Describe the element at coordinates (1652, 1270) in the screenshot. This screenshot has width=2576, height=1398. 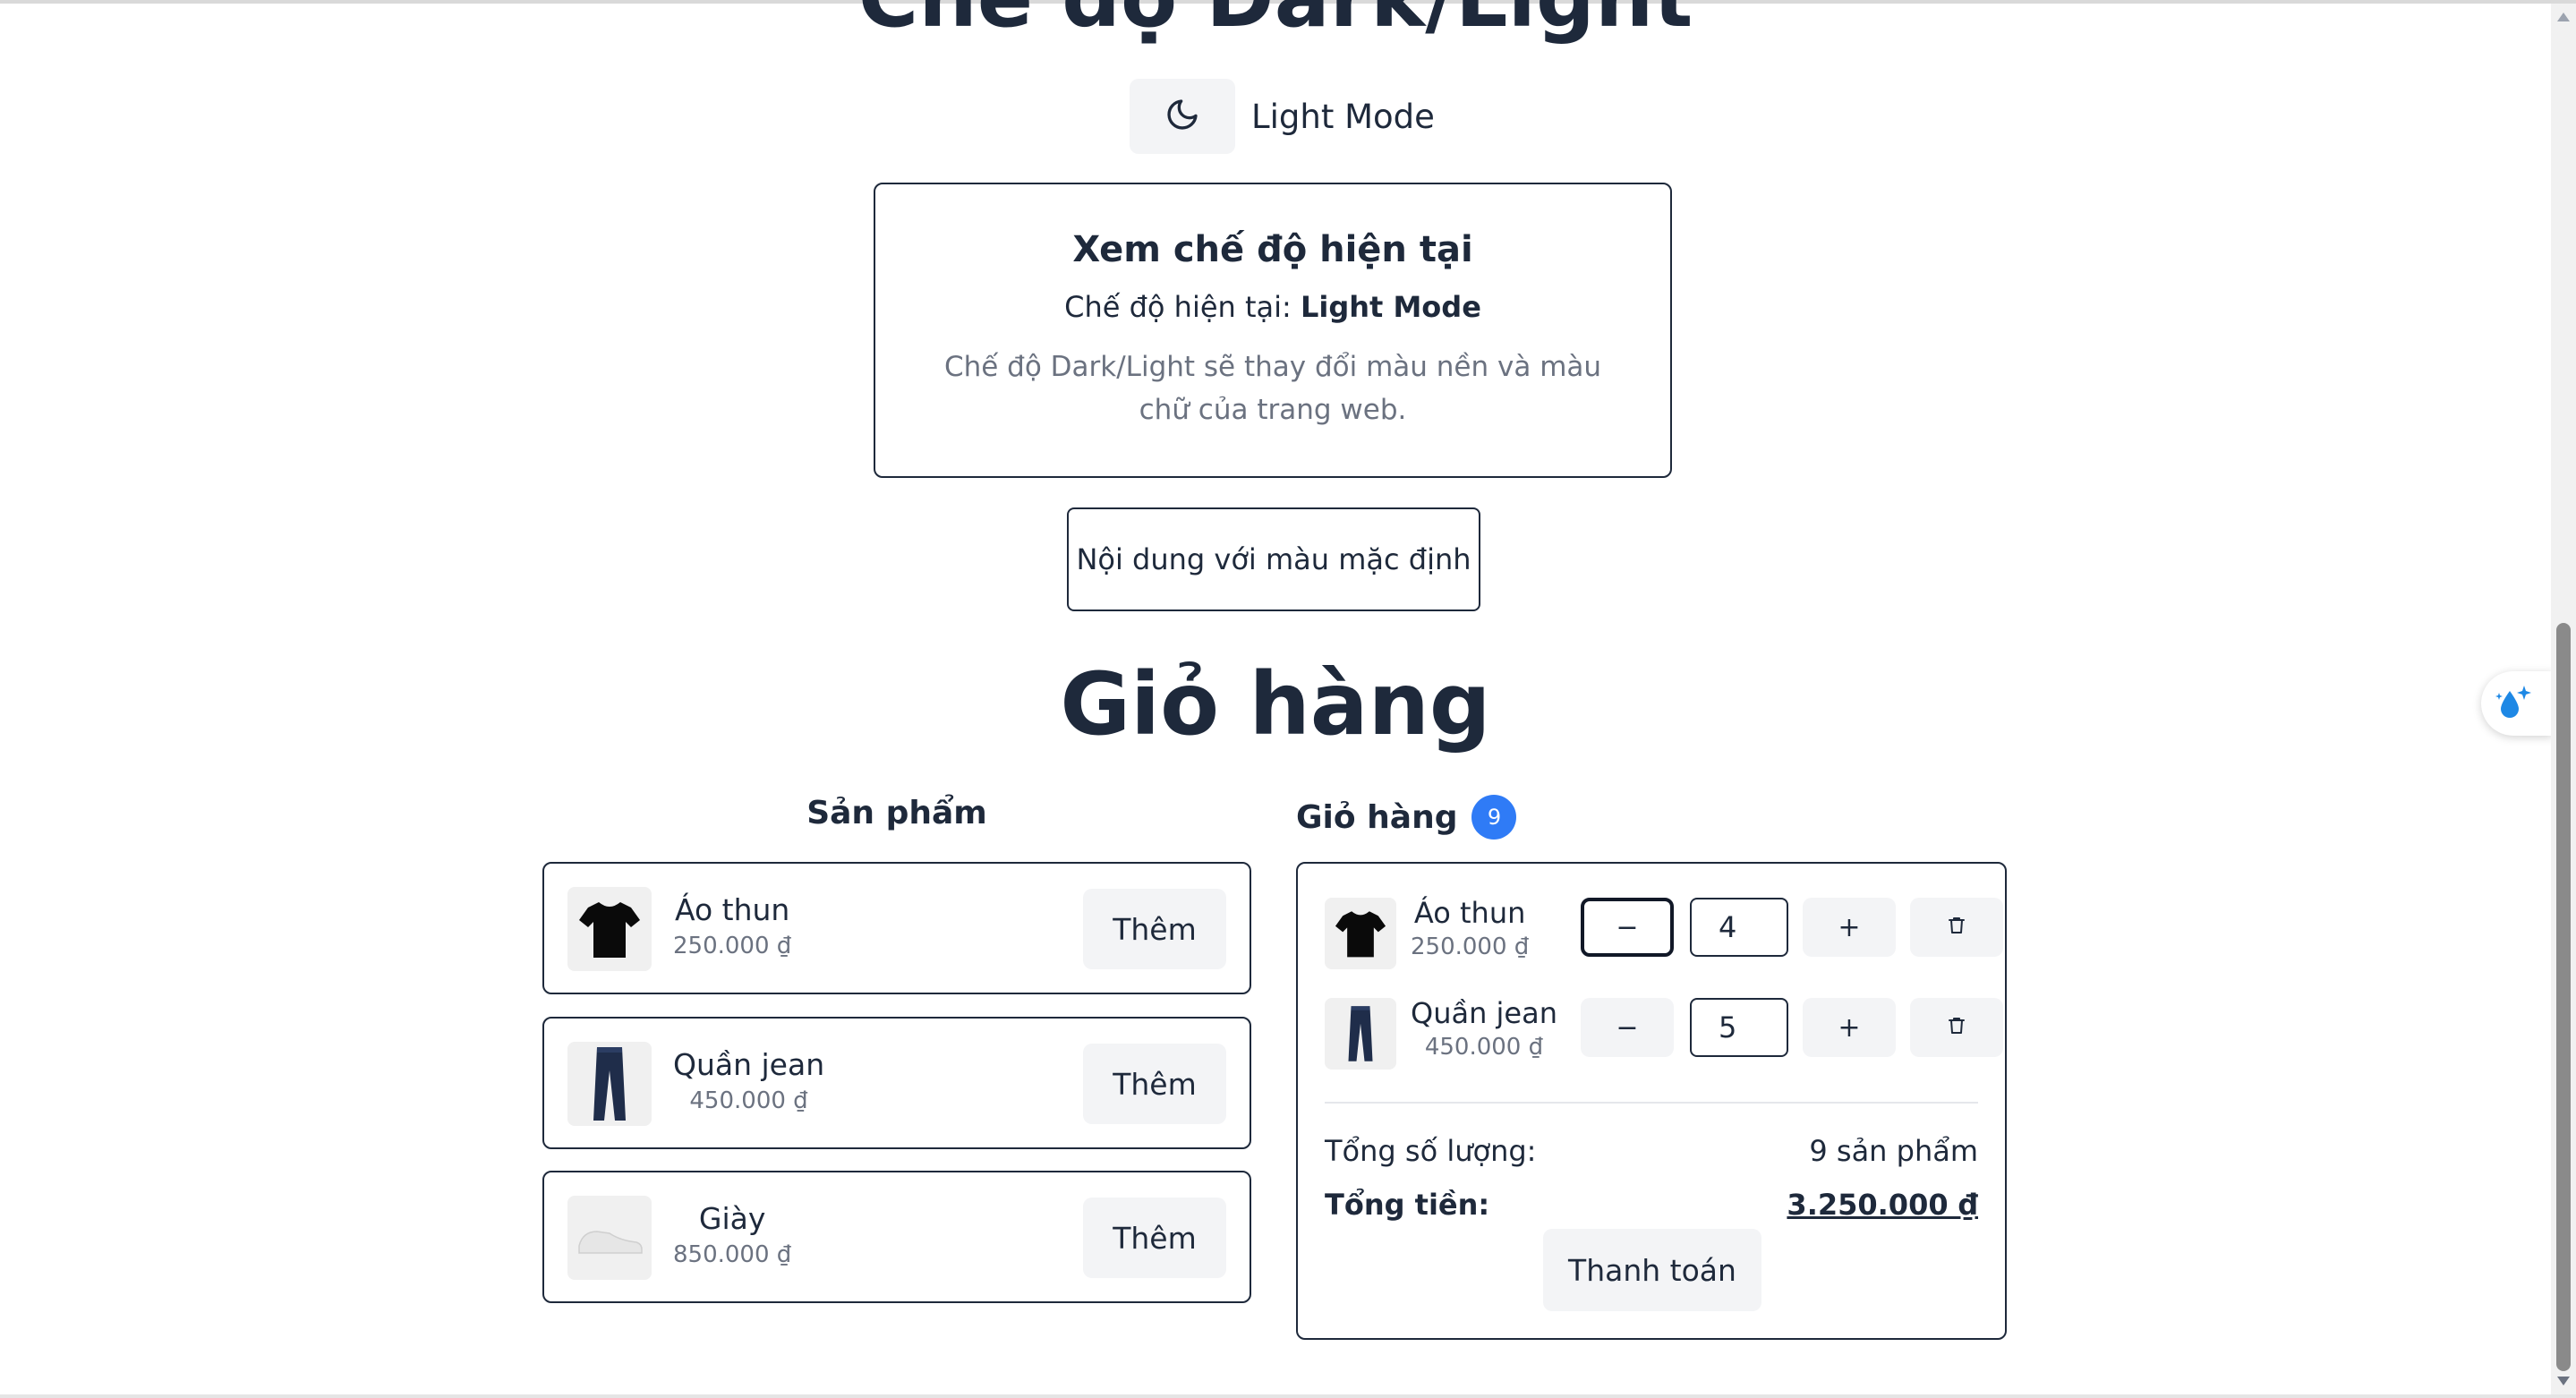
I see `checkout-button: Thanh toán` at that location.